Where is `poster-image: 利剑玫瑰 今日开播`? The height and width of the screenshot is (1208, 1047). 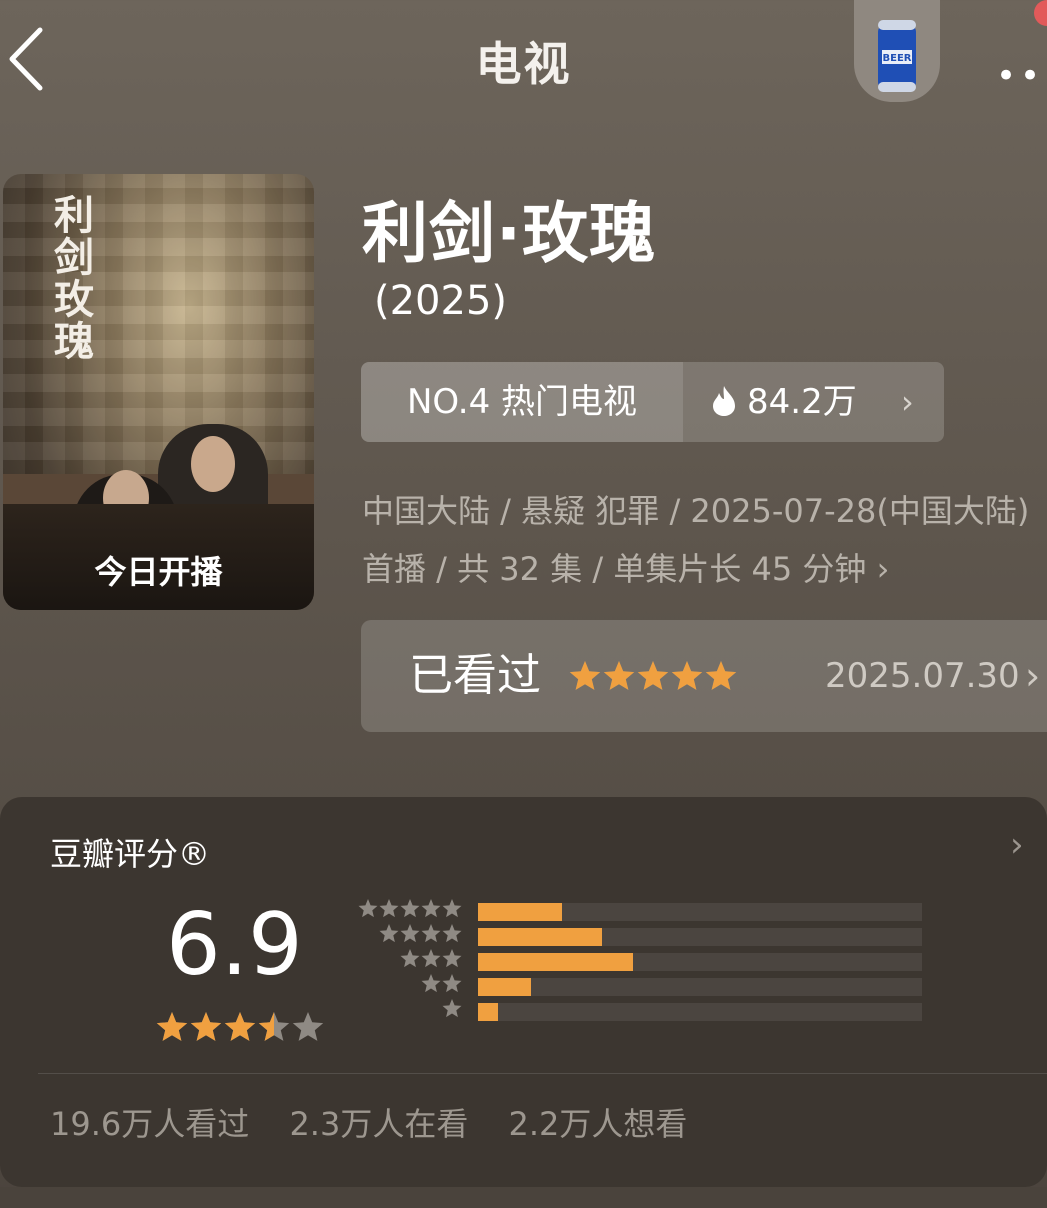 poster-image: 利剑玫瑰 今日开播 is located at coordinates (158, 392).